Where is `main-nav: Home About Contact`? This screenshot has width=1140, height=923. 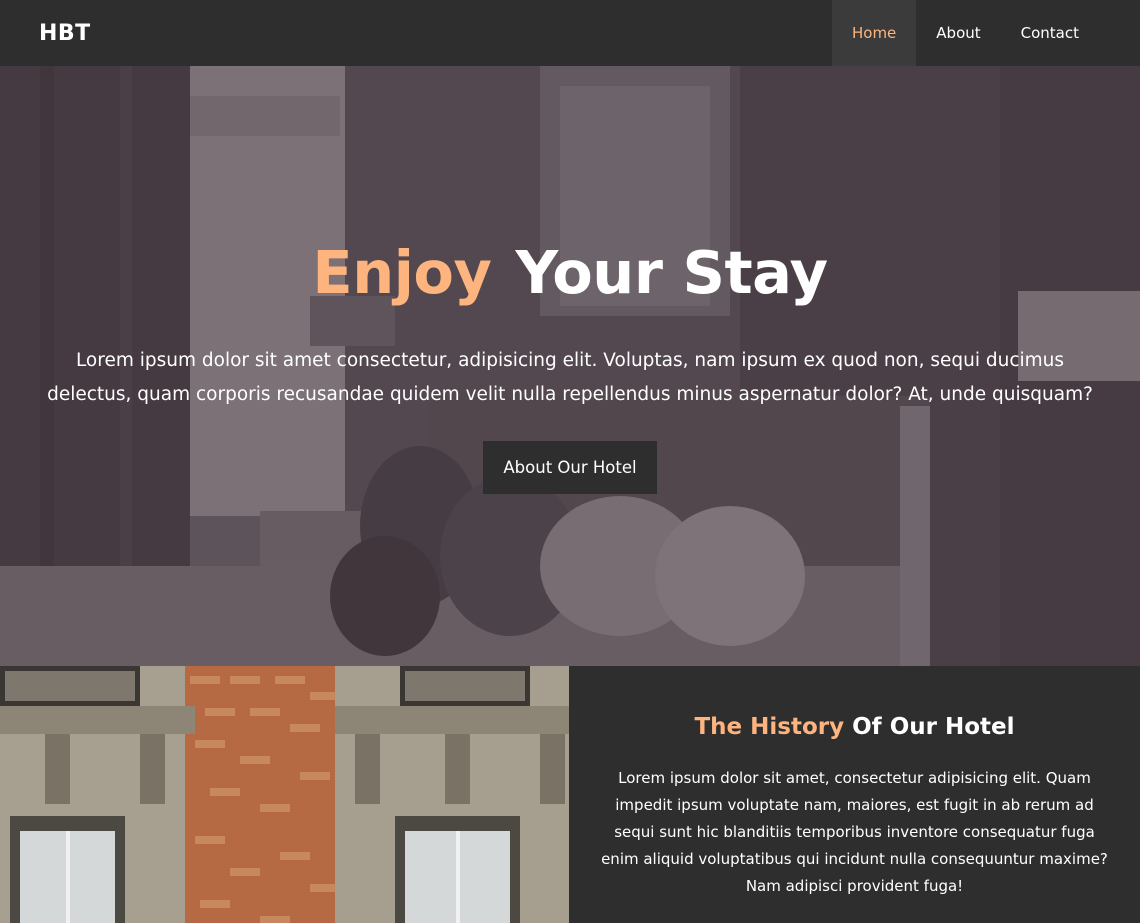 main-nav: Home About Contact is located at coordinates (965, 33).